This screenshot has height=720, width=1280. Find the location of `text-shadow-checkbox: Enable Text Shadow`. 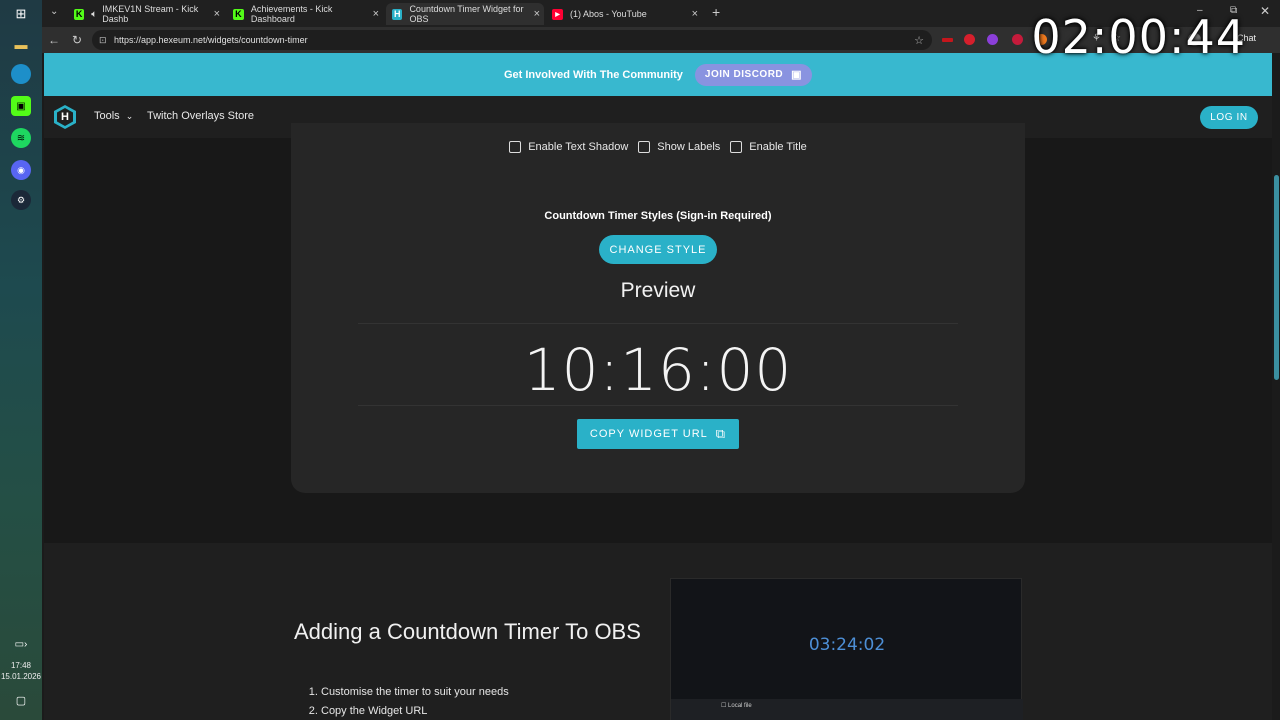

text-shadow-checkbox: Enable Text Shadow is located at coordinates (568, 147).